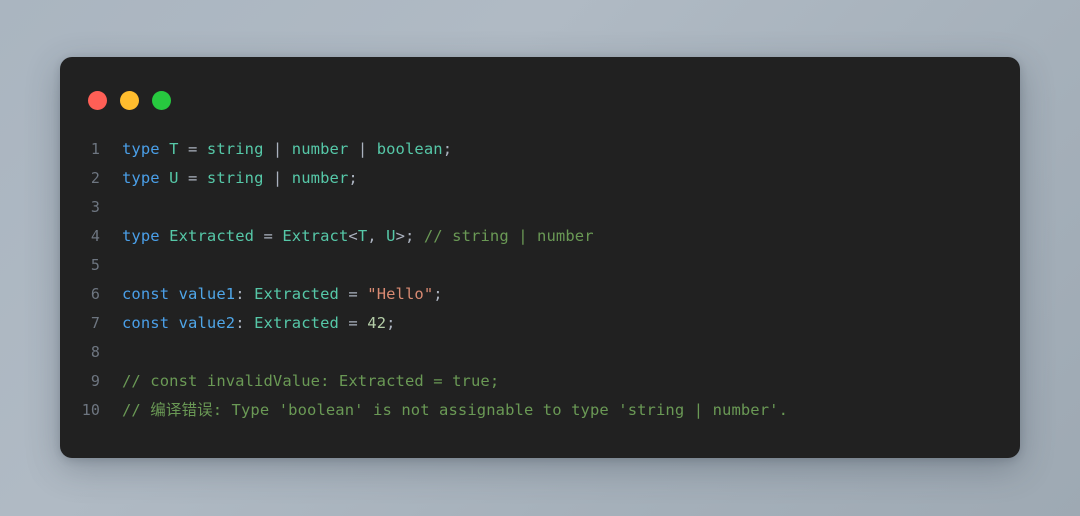 The image size is (1080, 516). I want to click on code-token-var: value2, so click(207, 323).